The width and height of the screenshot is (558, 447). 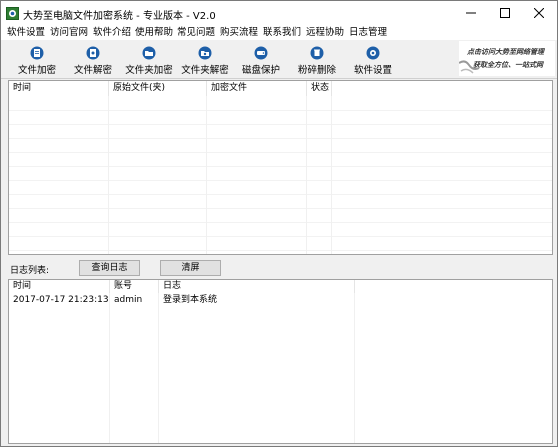 I want to click on menu-help: 使用帮助, so click(x=154, y=33).